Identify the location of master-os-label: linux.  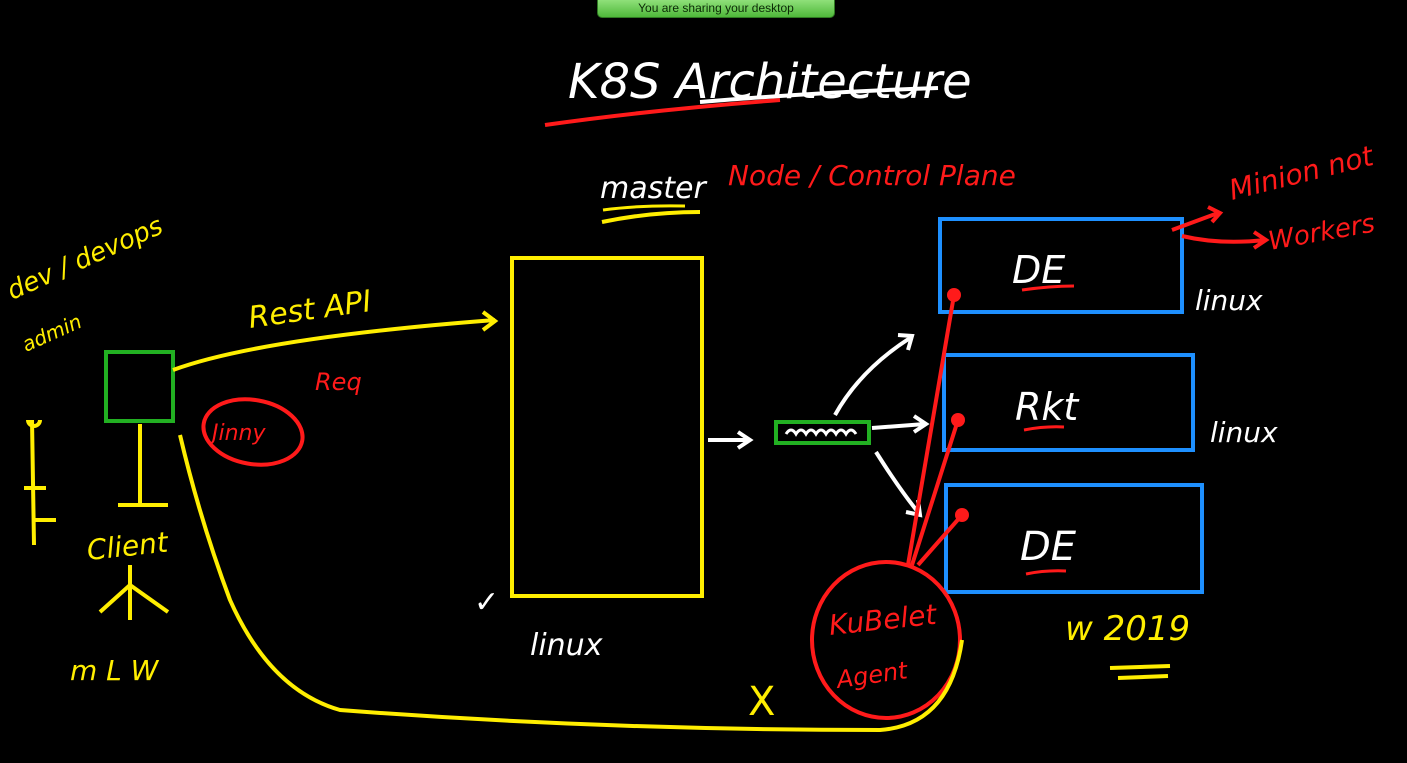
(566, 645).